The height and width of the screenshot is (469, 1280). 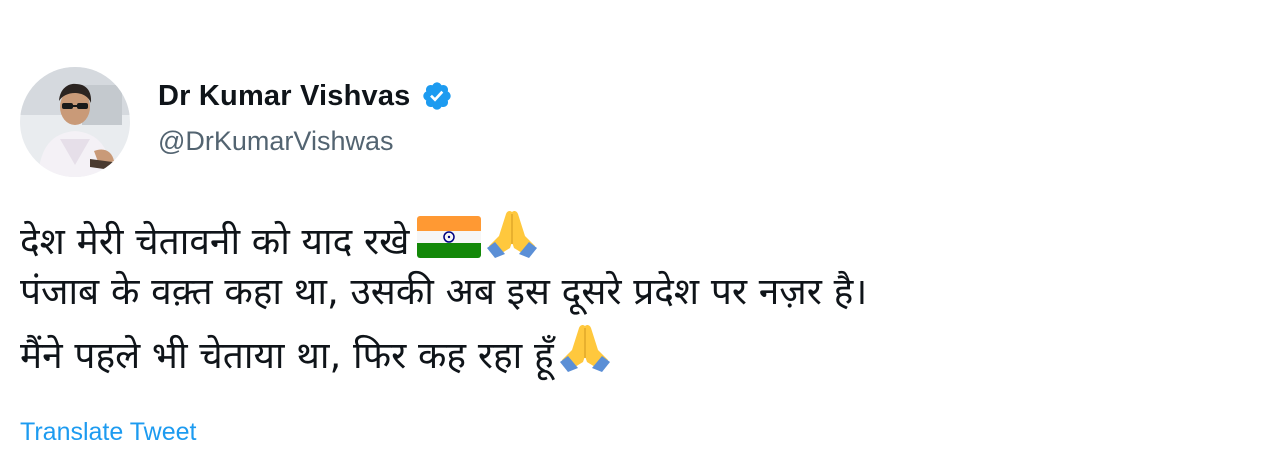 I want to click on tweet-line-1: देश मेरी चेतावनी को याद रखे, so click(x=648, y=234).